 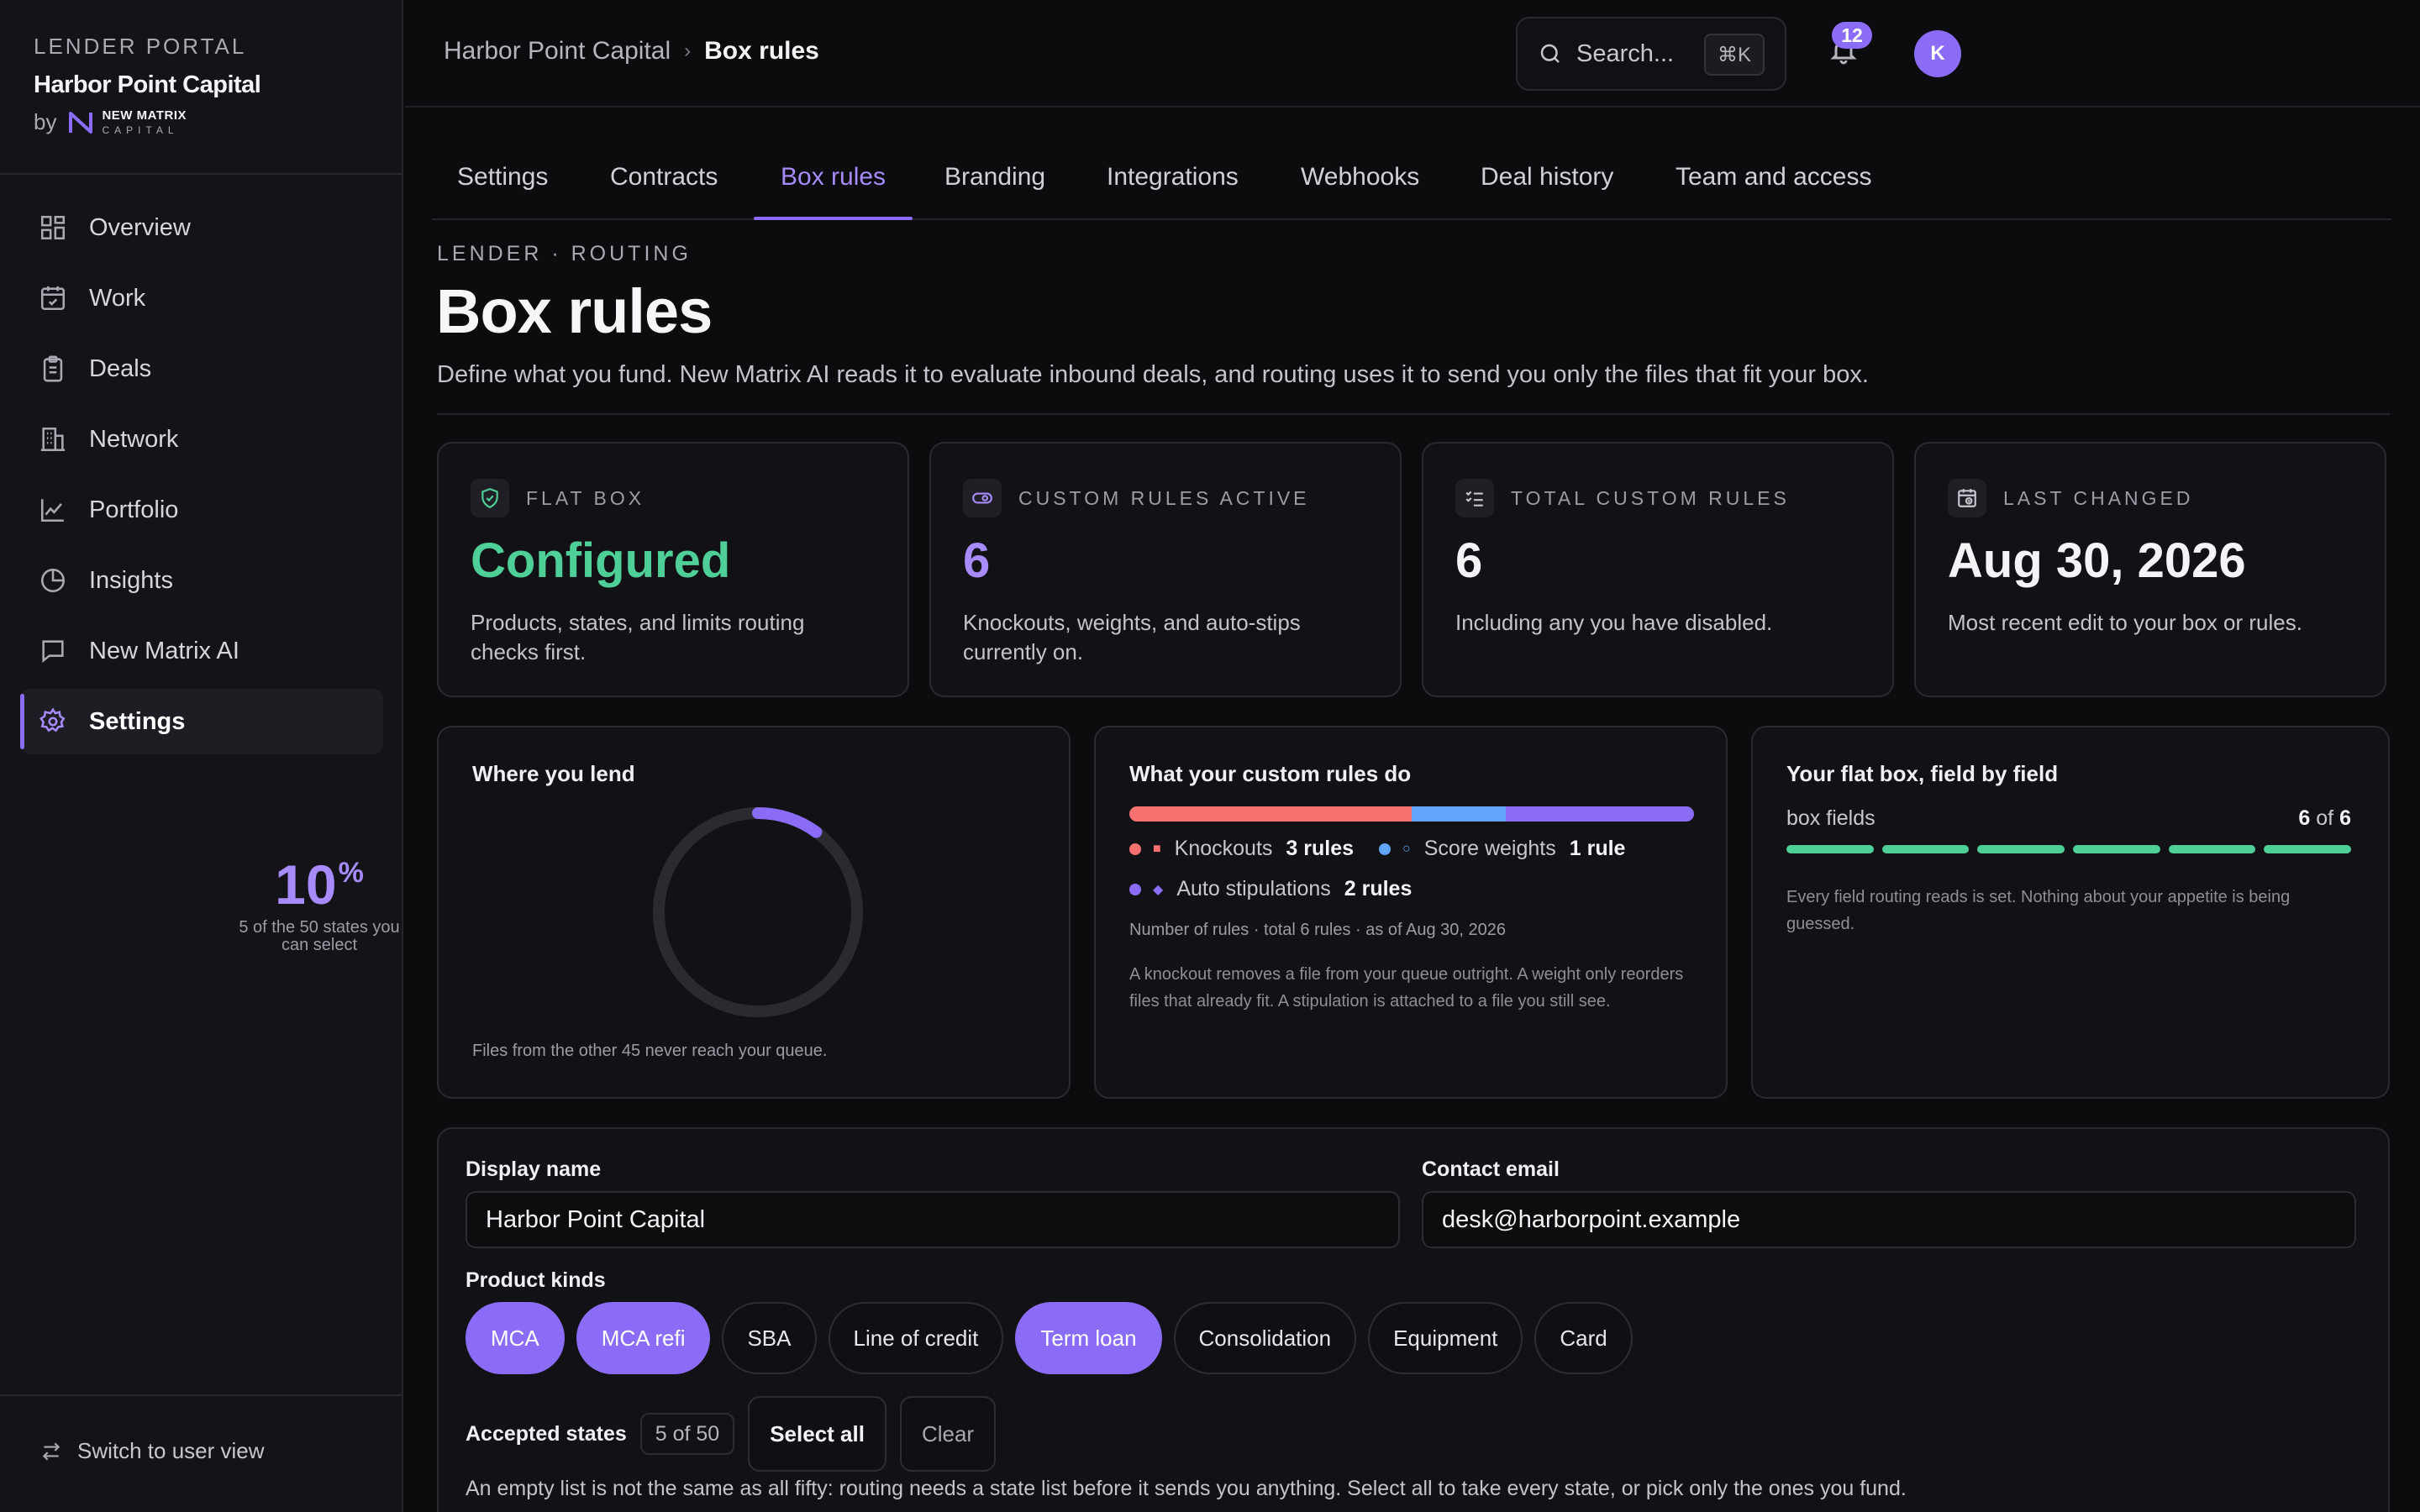 I want to click on page-title: Box rules, so click(x=574, y=311).